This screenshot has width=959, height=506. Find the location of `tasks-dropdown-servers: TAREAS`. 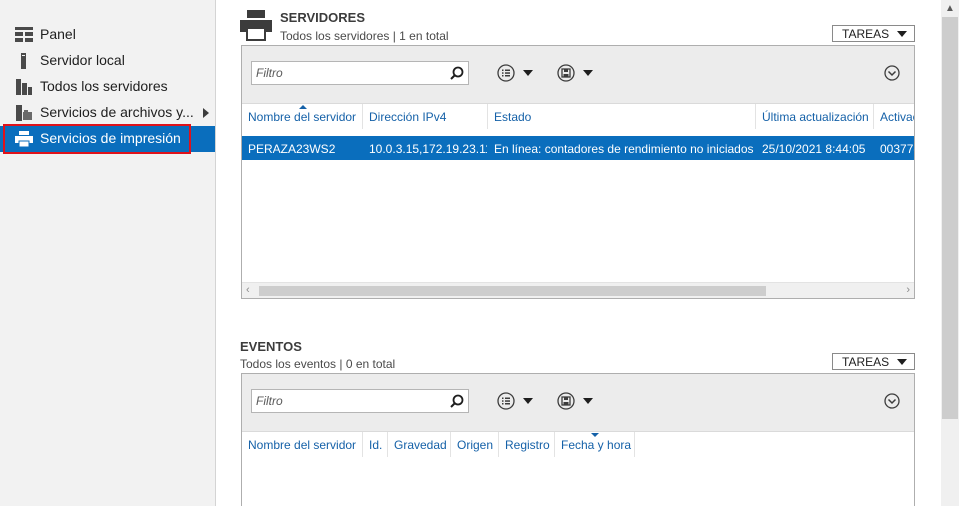

tasks-dropdown-servers: TAREAS is located at coordinates (873, 33).